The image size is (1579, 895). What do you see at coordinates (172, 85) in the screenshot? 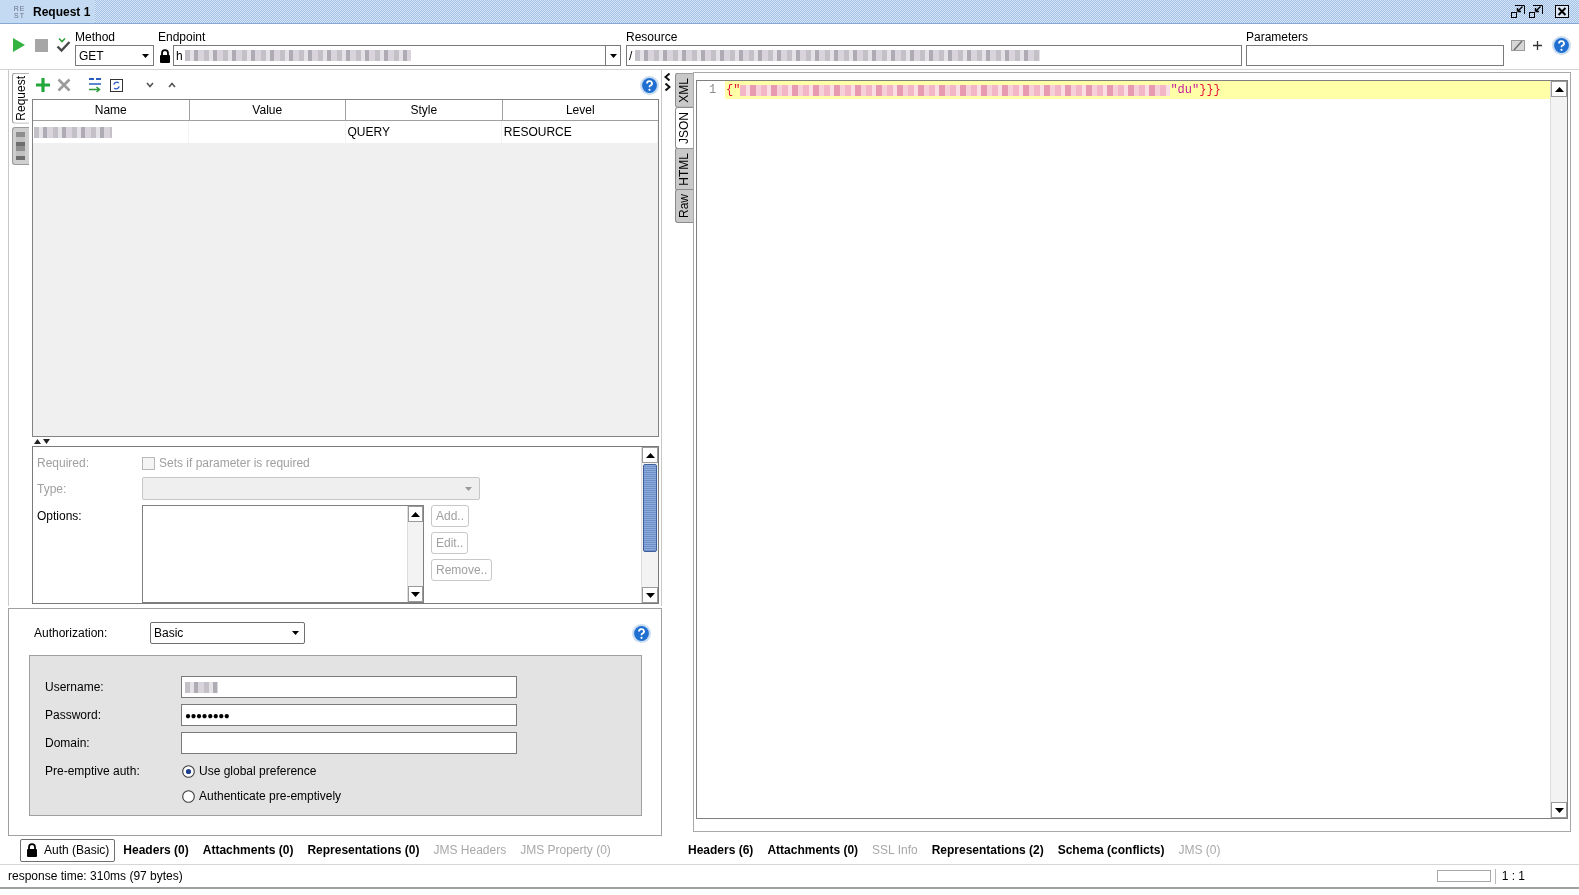
I see `chevron-up-icon` at bounding box center [172, 85].